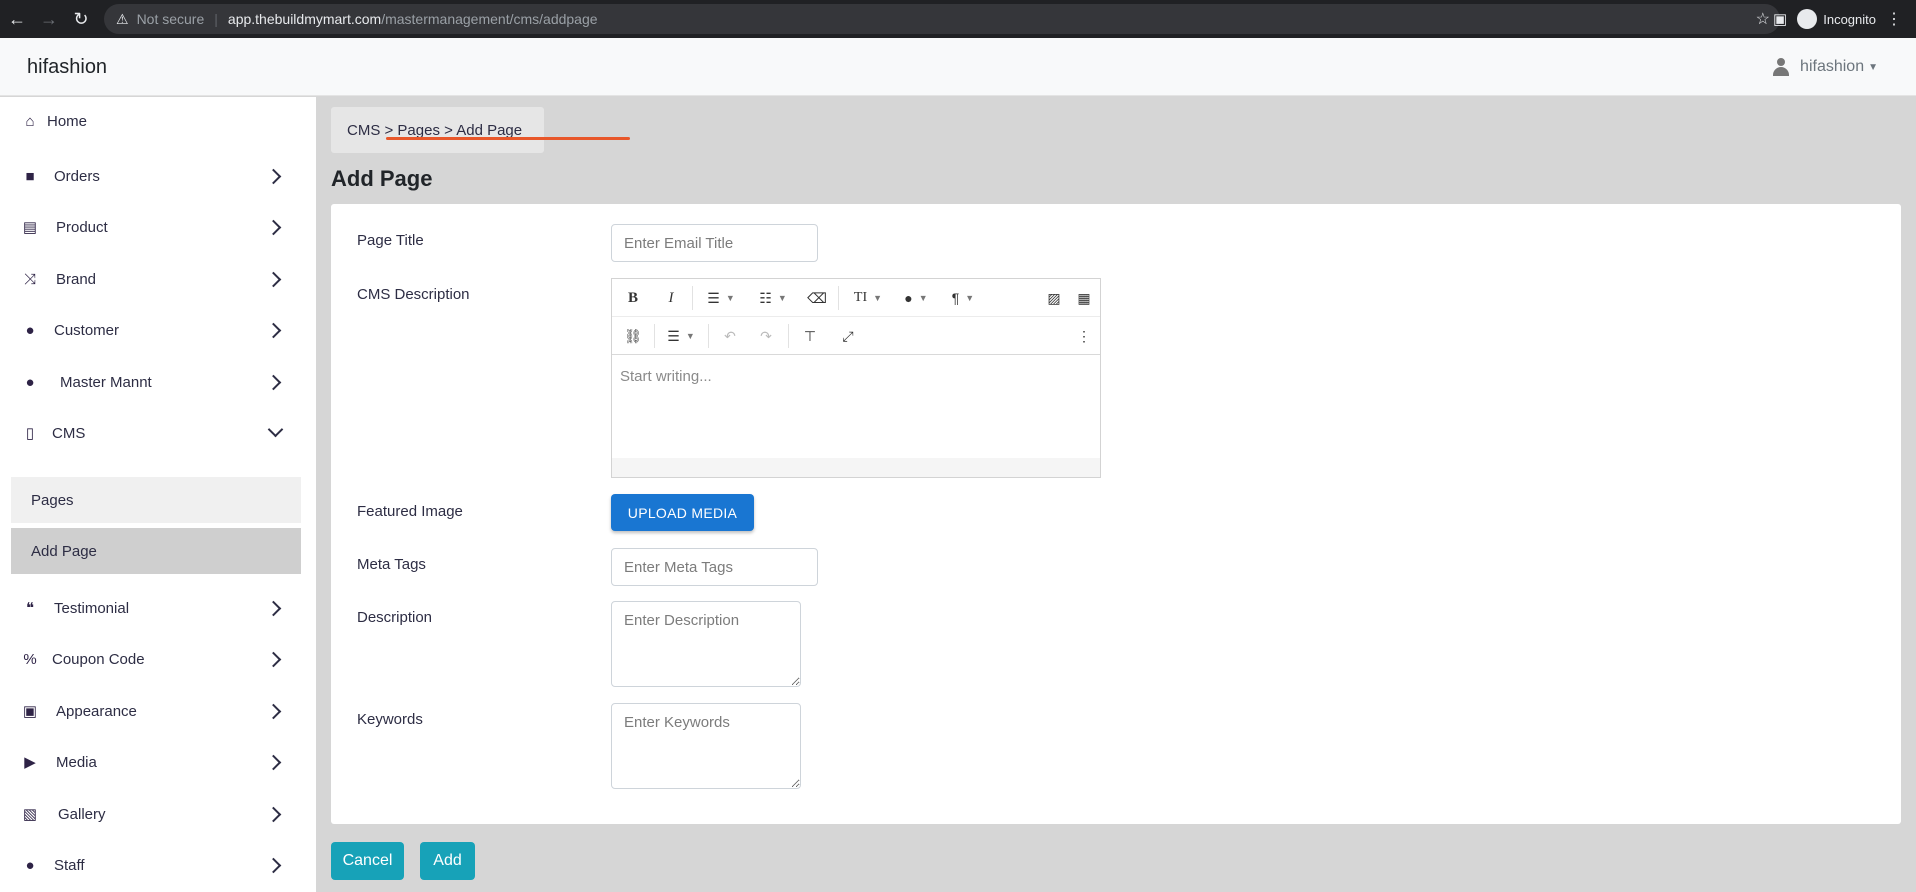  What do you see at coordinates (30, 659) in the screenshot?
I see `percent-icon: %` at bounding box center [30, 659].